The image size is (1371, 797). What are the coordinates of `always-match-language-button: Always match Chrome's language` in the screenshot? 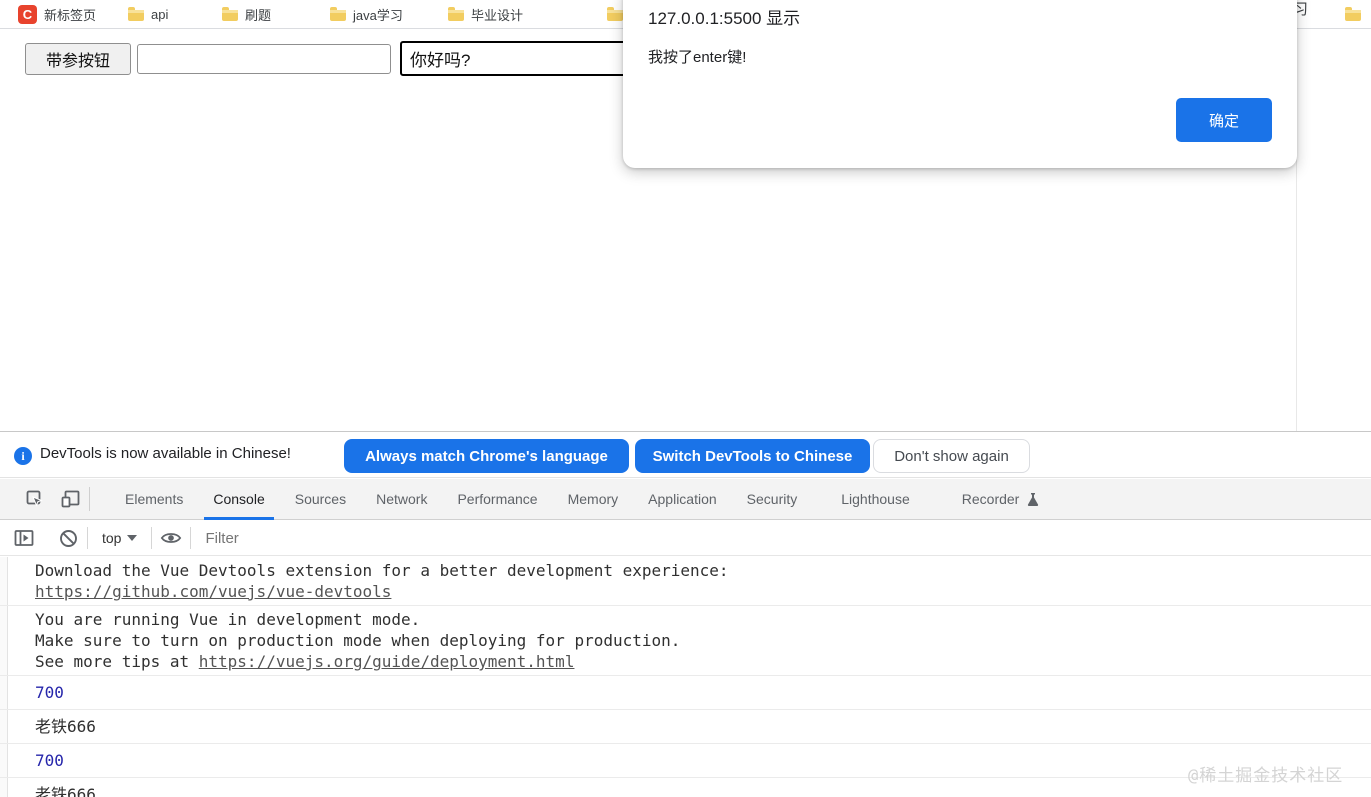 It's located at (486, 456).